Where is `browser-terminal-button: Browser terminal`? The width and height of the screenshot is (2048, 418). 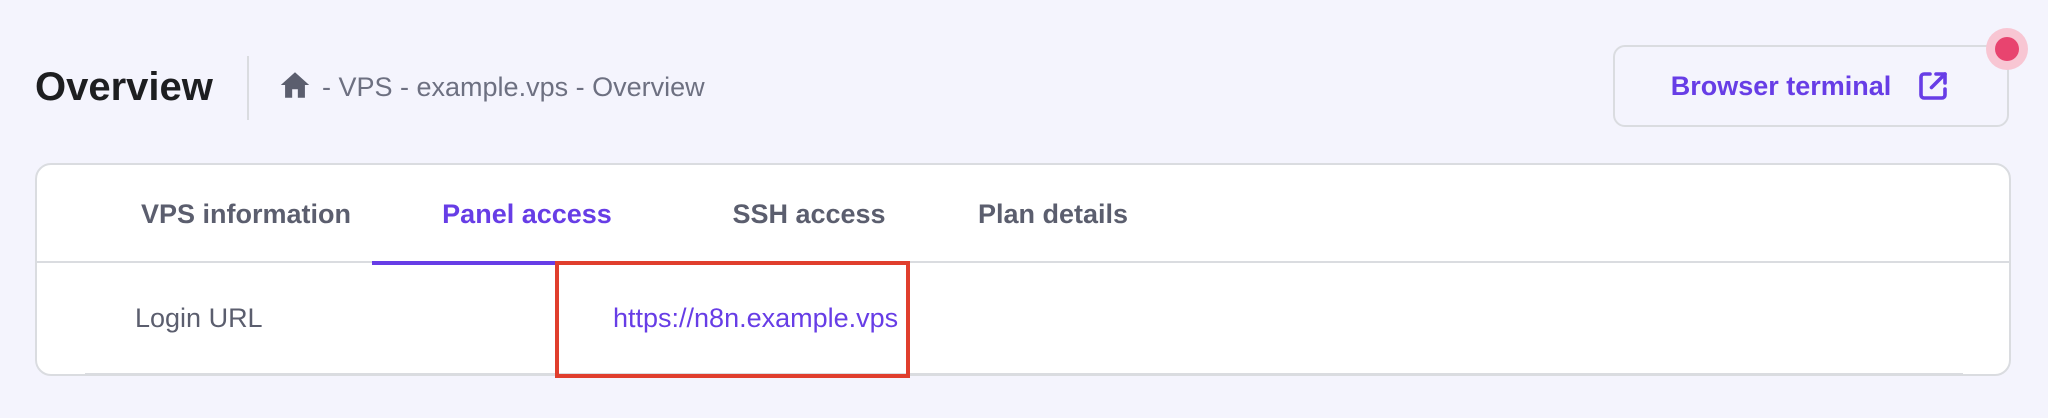
browser-terminal-button: Browser terminal is located at coordinates (1811, 86).